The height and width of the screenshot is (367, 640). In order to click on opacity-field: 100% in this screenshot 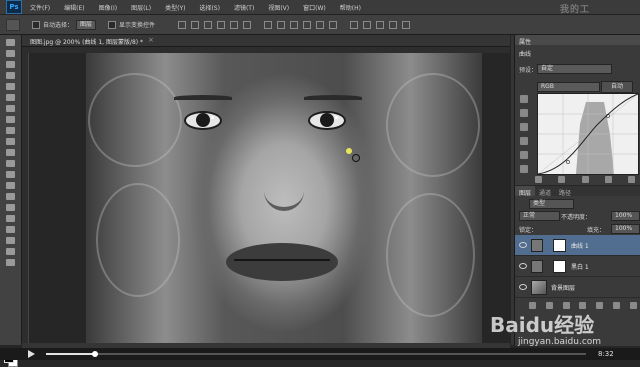, I will do `click(625, 216)`.